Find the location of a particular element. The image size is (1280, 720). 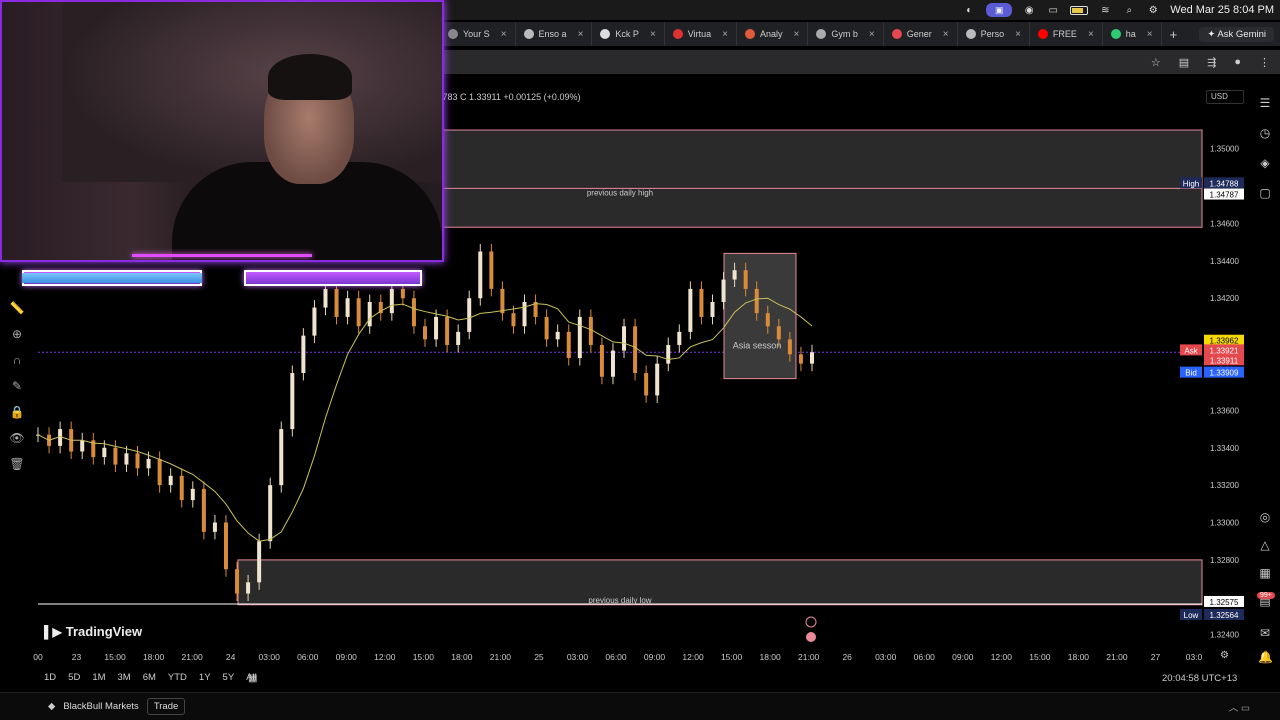

alerts-clock-icon: ◷ is located at coordinates (1265, 133).